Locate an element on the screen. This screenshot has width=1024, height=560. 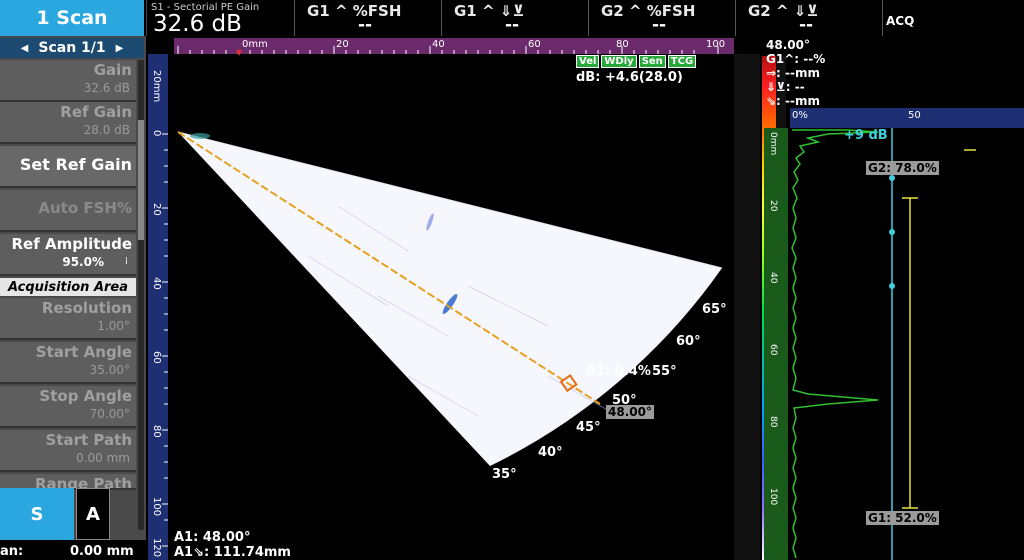
a1-angle-readout: A1: 48.00° is located at coordinates (212, 537).